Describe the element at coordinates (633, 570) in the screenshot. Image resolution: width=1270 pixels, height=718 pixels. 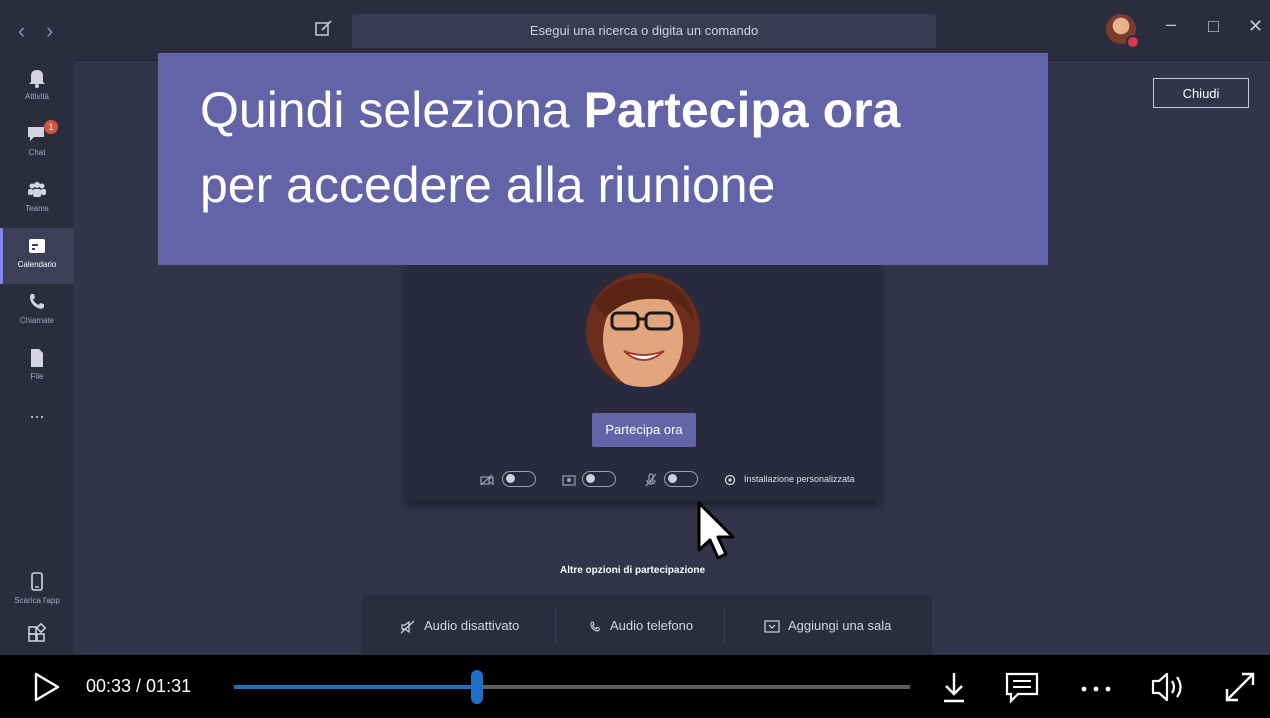
I see `other-join-options-label: Altre opzioni di partecipazione` at that location.